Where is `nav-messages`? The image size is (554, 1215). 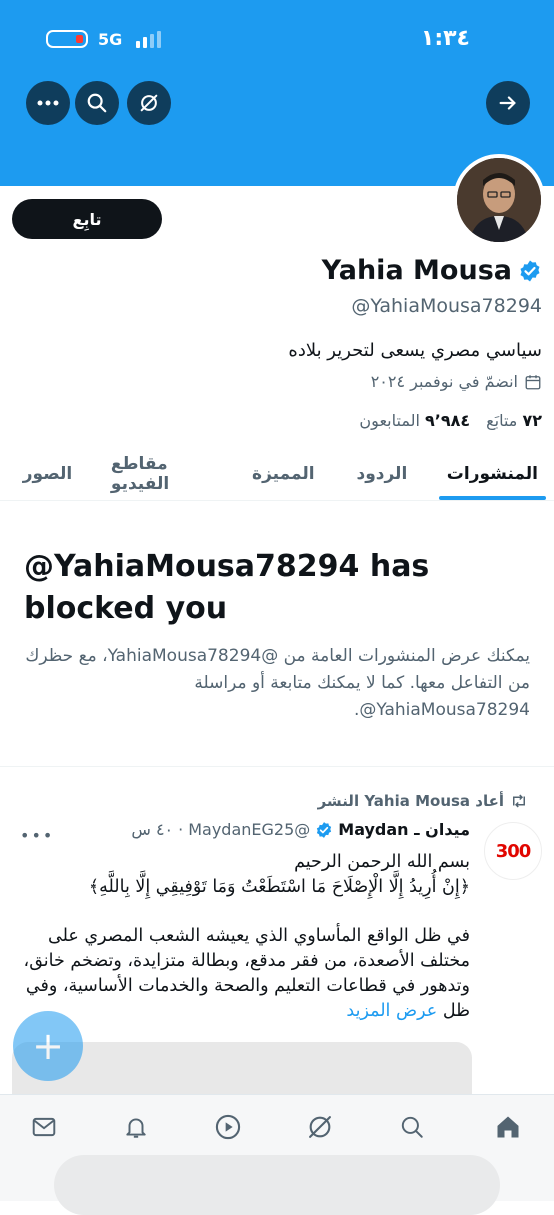 nav-messages is located at coordinates (44, 1127).